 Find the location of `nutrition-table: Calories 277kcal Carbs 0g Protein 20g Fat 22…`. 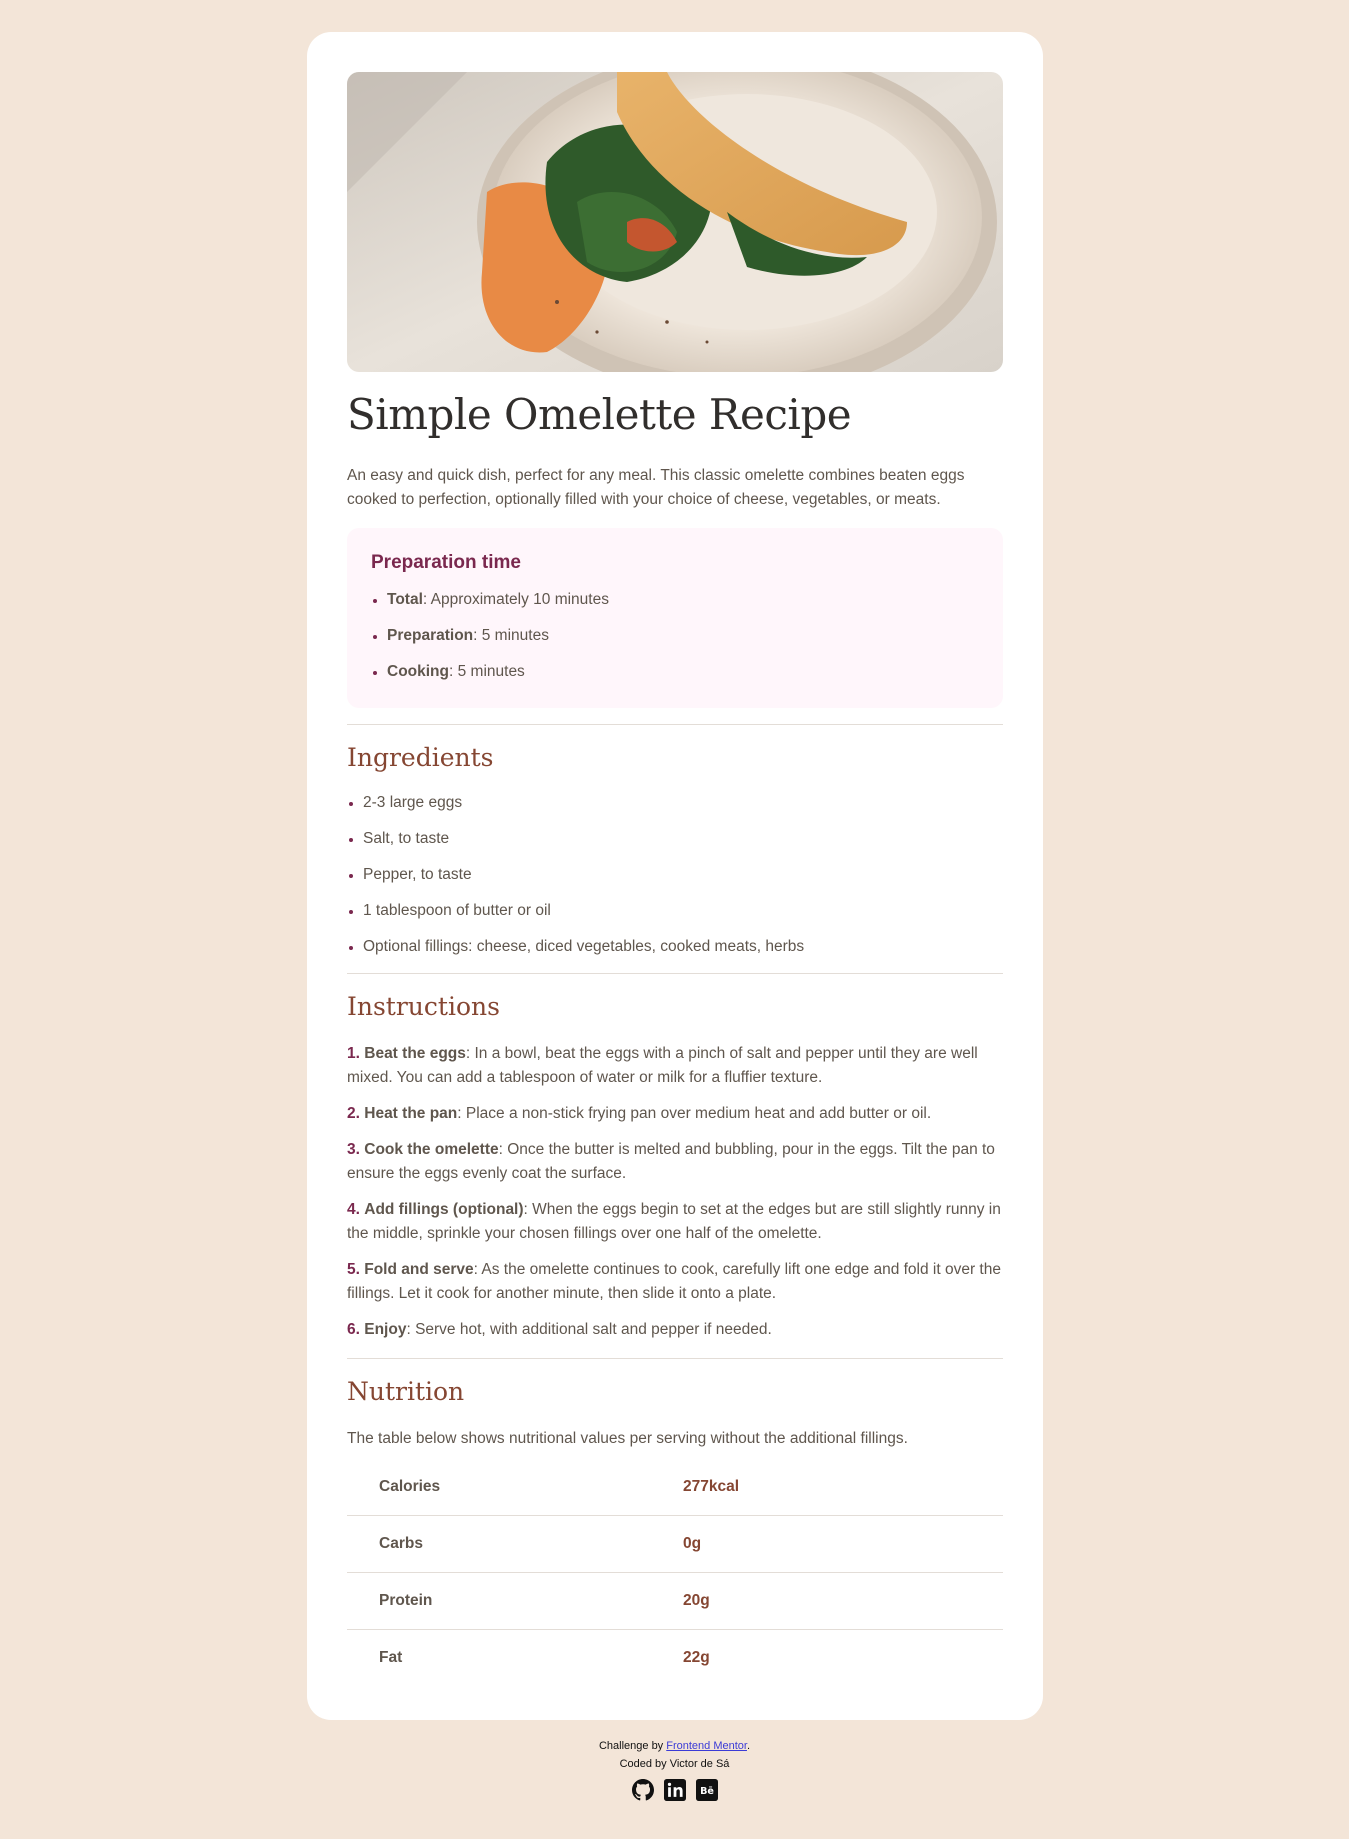

nutrition-table: Calories 277kcal Carbs 0g Protein 20g Fat 22… is located at coordinates (675, 1572).